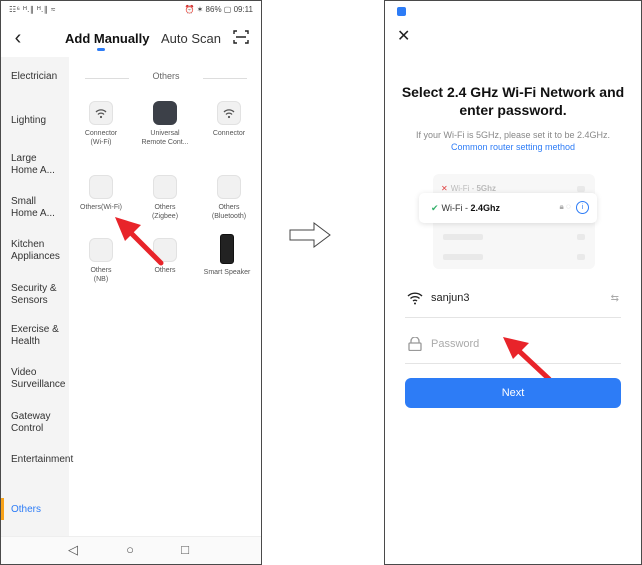 Image resolution: width=642 pixels, height=565 pixels. I want to click on device-smart-speaker: Smart Speaker, so click(227, 255).